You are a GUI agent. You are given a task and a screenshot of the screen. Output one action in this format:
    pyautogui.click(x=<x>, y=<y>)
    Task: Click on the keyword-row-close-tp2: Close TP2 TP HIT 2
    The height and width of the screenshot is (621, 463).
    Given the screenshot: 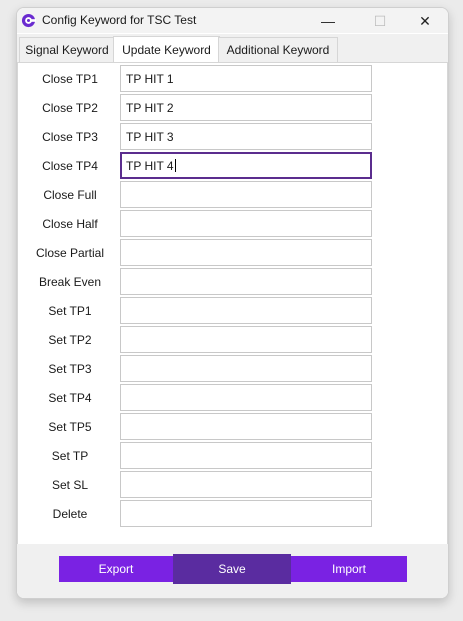 What is the action you would take?
    pyautogui.click(x=232, y=108)
    